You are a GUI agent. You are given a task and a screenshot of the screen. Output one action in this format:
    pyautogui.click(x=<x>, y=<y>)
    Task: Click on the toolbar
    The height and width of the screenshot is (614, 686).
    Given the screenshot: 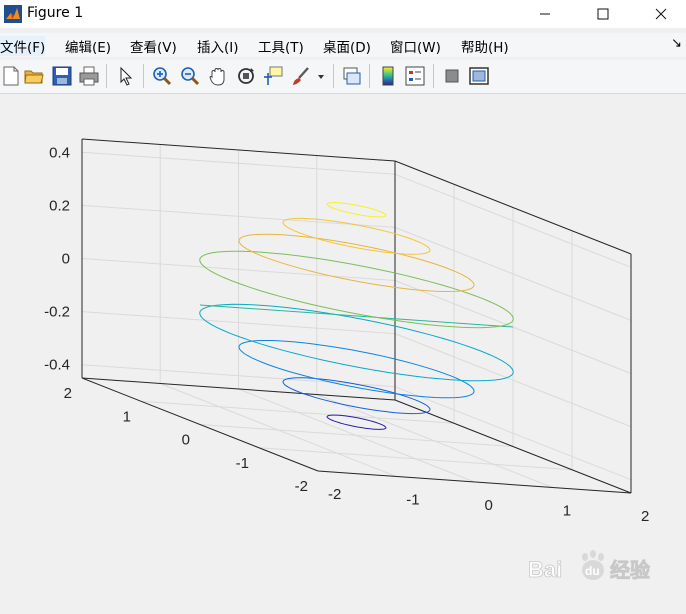 What is the action you would take?
    pyautogui.click(x=343, y=77)
    